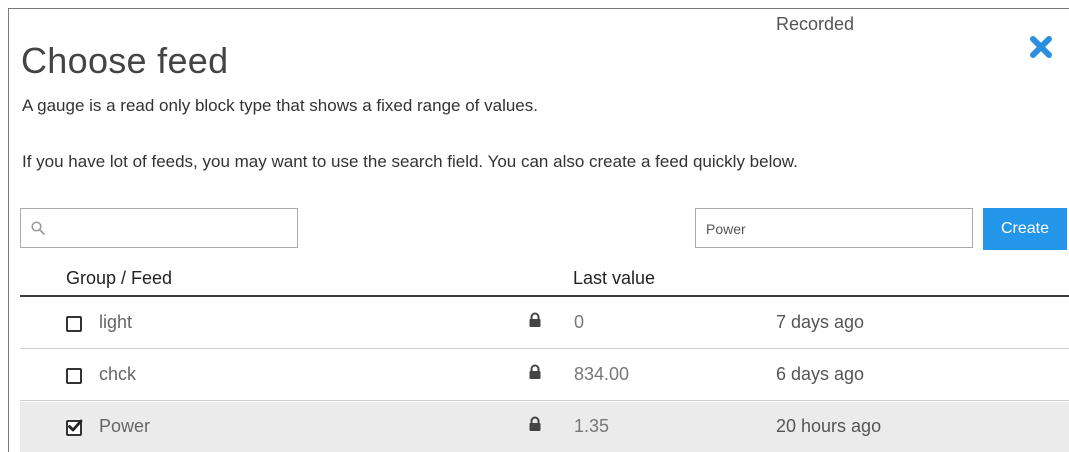 This screenshot has width=1069, height=452. Describe the element at coordinates (119, 278) in the screenshot. I see `column-header-group-feed: Group / Feed` at that location.